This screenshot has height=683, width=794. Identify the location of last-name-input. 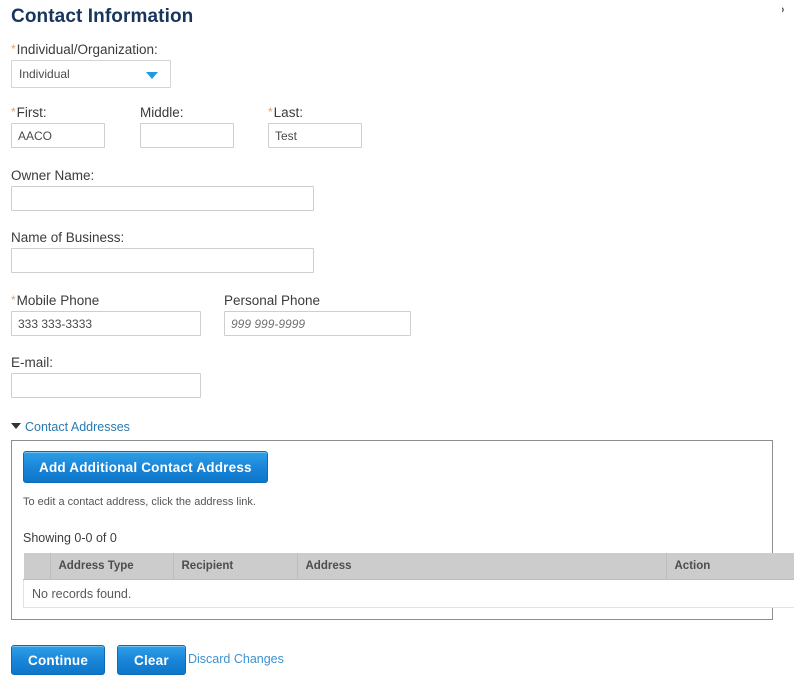
(315, 135).